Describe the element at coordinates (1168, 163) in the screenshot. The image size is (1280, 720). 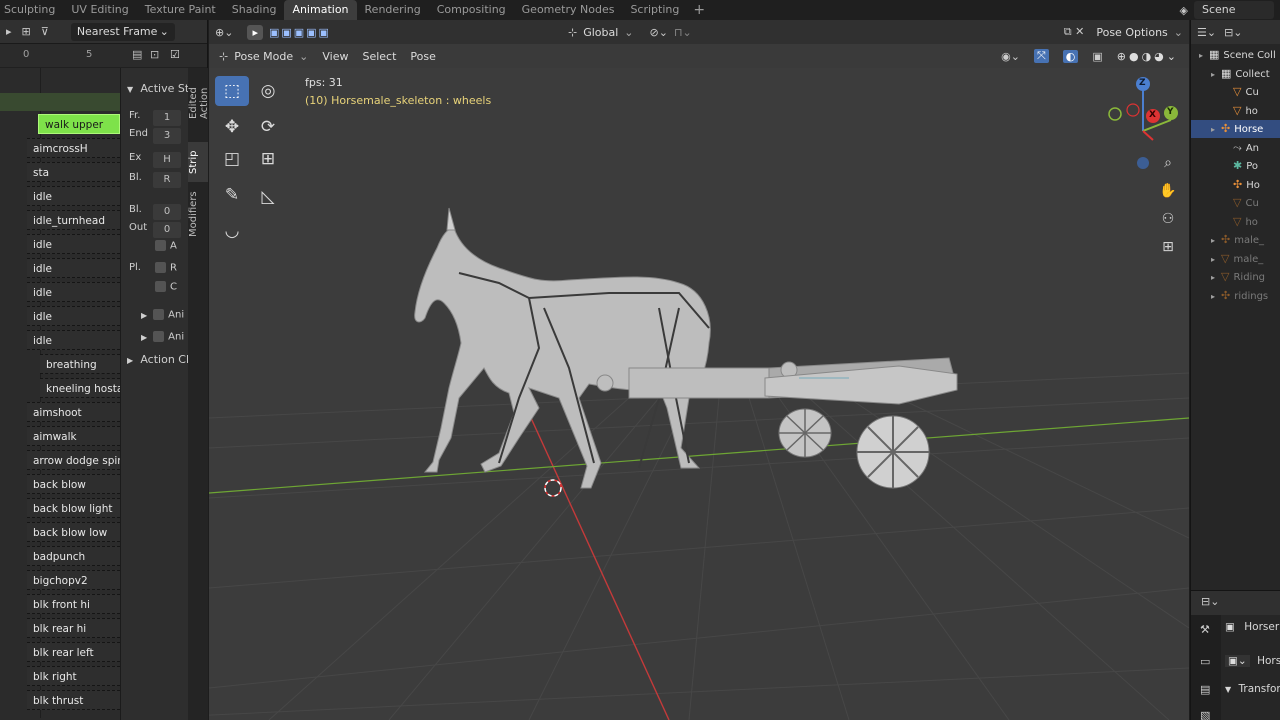
I see `zoom-icon: ⌕` at that location.